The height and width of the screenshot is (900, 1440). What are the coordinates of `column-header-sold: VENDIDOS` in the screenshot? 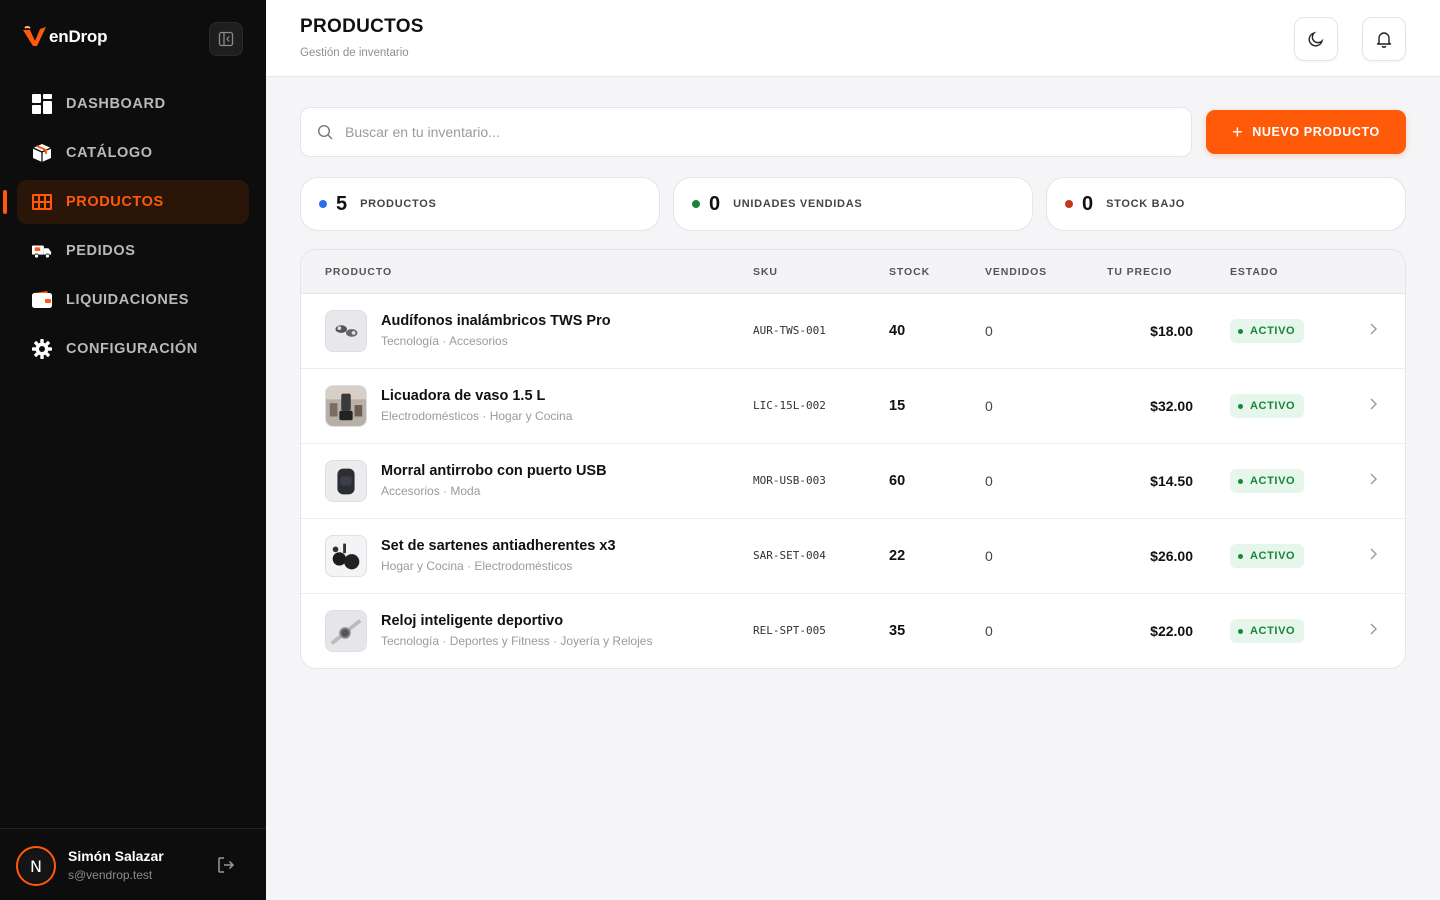 It's located at (1016, 272).